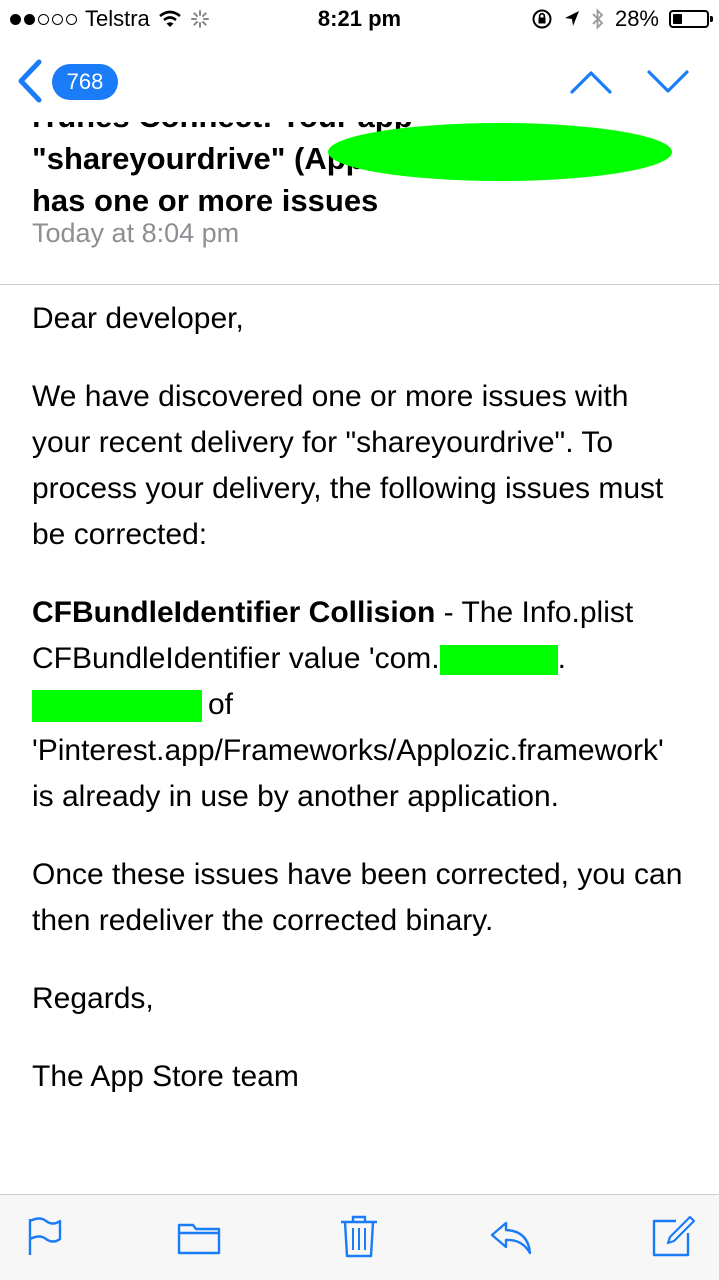 This screenshot has width=719, height=1280. I want to click on regards: Regards,, so click(93, 998).